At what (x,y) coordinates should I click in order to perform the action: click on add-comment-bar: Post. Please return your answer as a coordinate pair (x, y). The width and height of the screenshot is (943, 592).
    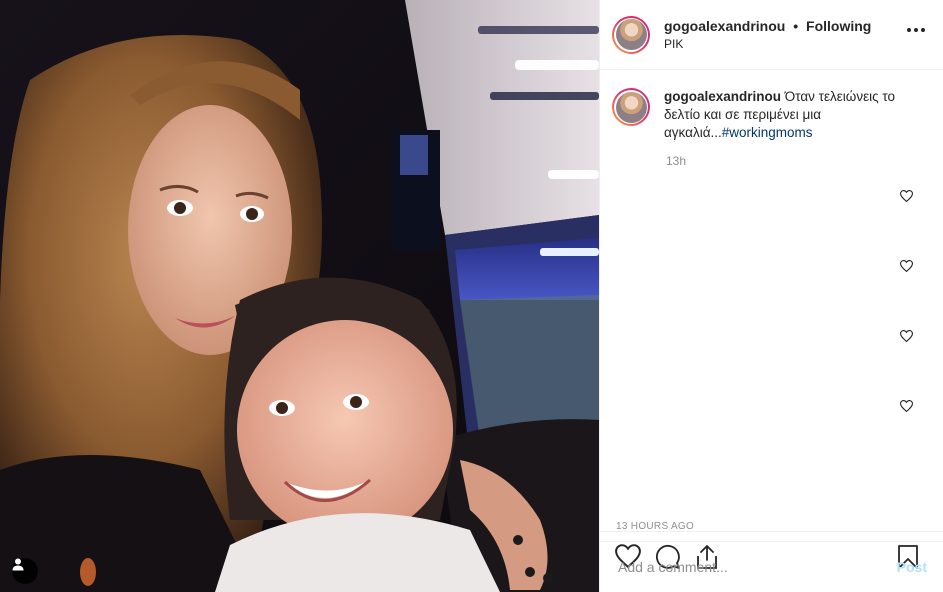
    Looking at the image, I should click on (771, 566).